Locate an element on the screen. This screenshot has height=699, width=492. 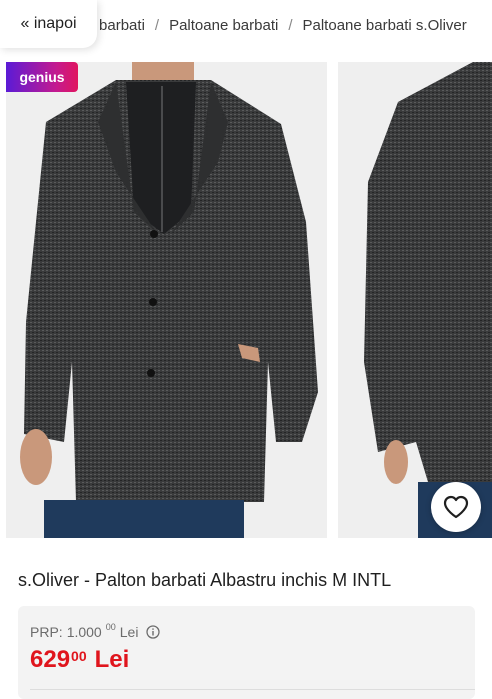
heart-icon is located at coordinates (456, 507).